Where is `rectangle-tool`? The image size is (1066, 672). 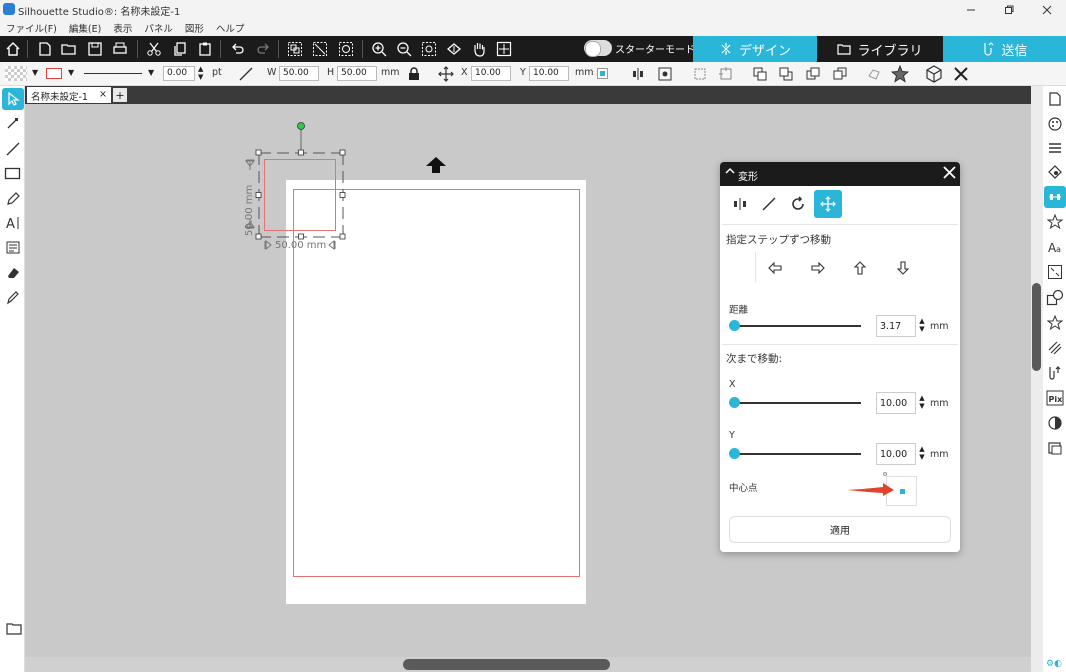 rectangle-tool is located at coordinates (13, 174).